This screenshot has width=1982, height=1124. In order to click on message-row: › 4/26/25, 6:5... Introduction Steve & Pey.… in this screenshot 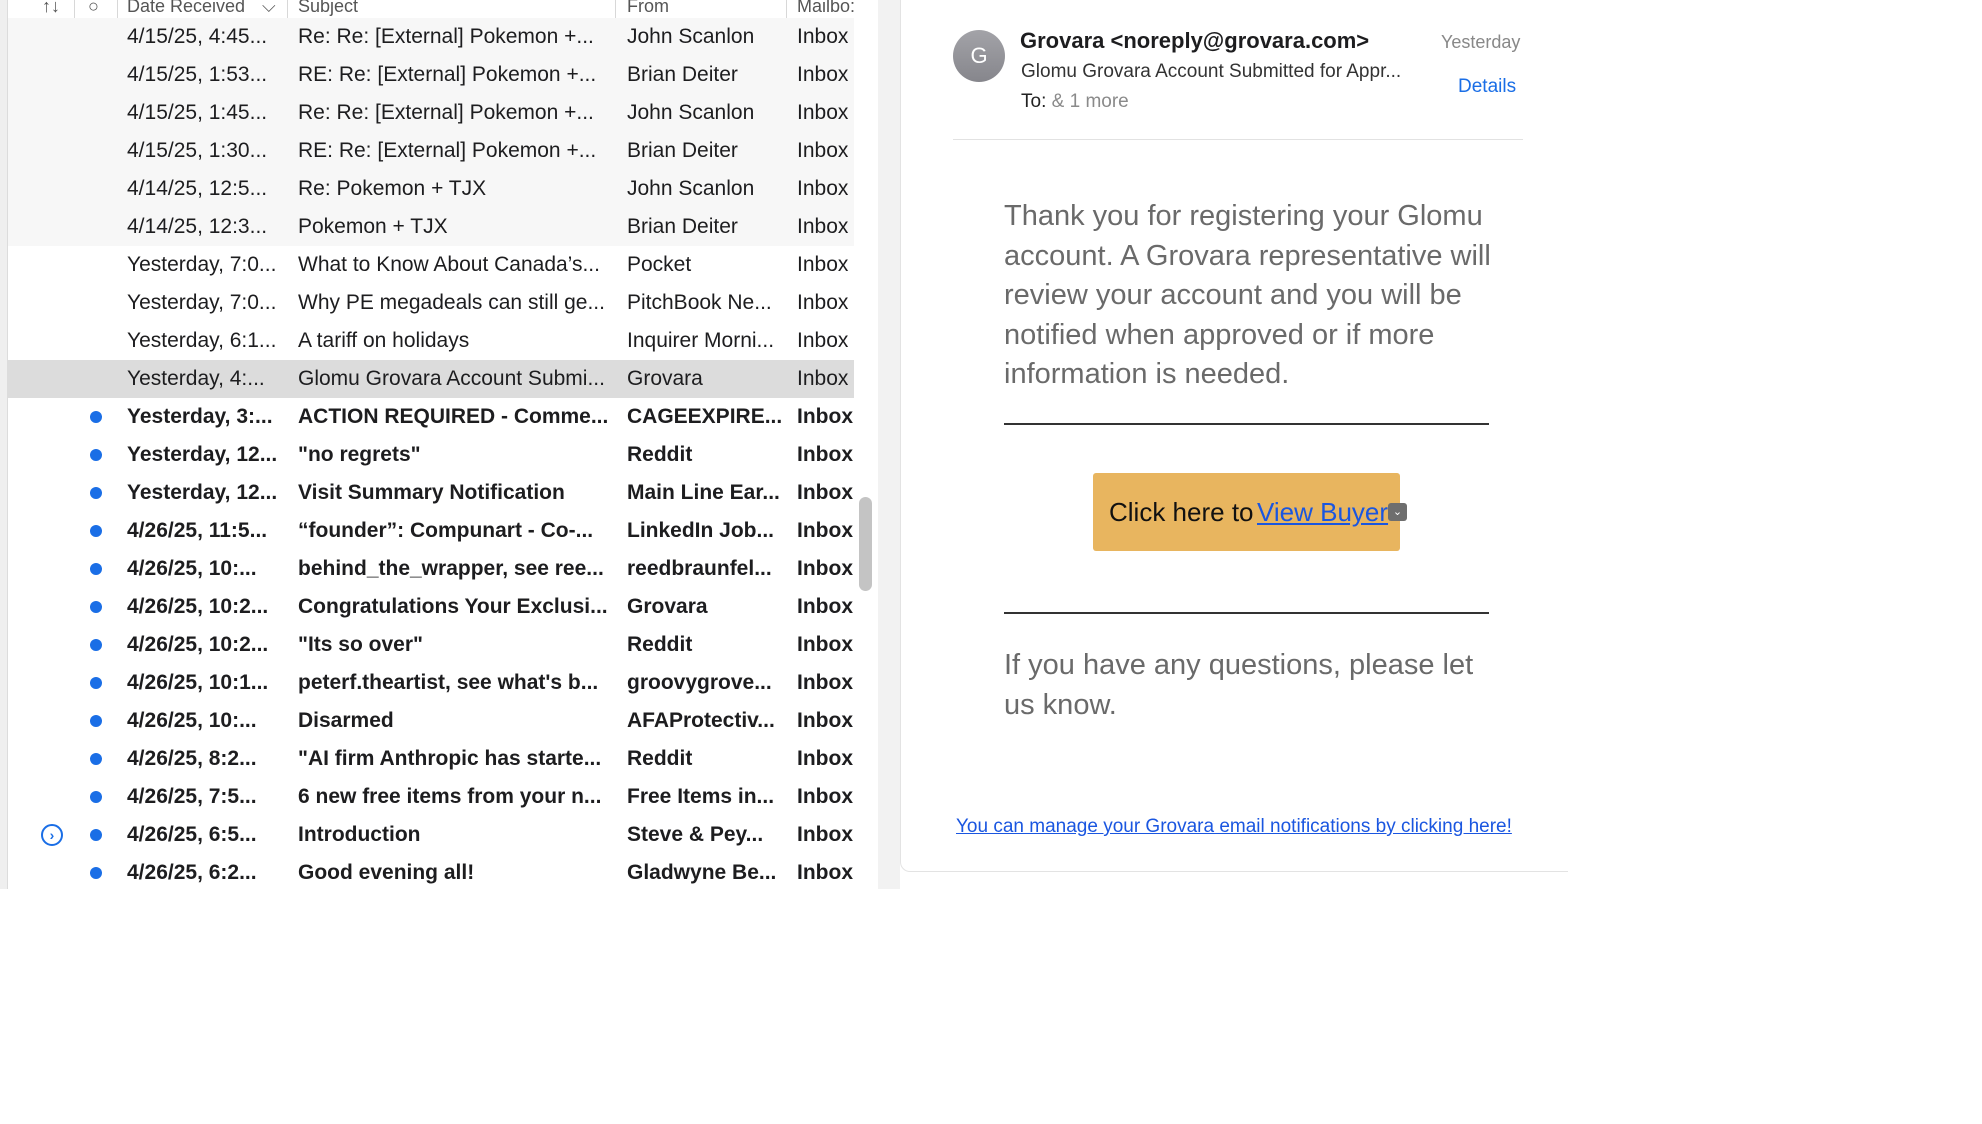, I will do `click(431, 835)`.